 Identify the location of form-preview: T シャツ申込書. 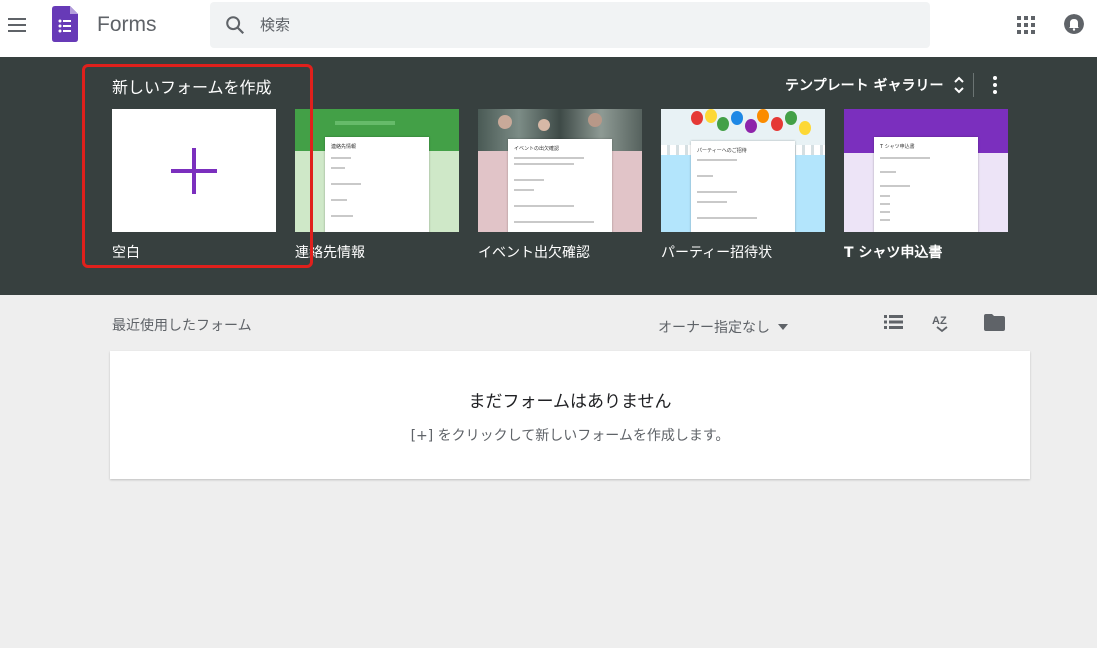
(926, 184).